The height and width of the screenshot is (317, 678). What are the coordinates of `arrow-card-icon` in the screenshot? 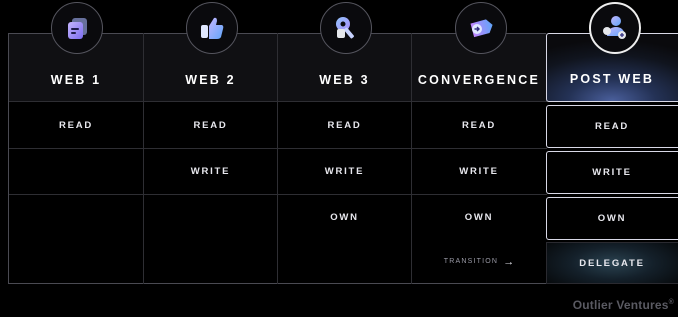 It's located at (481, 28).